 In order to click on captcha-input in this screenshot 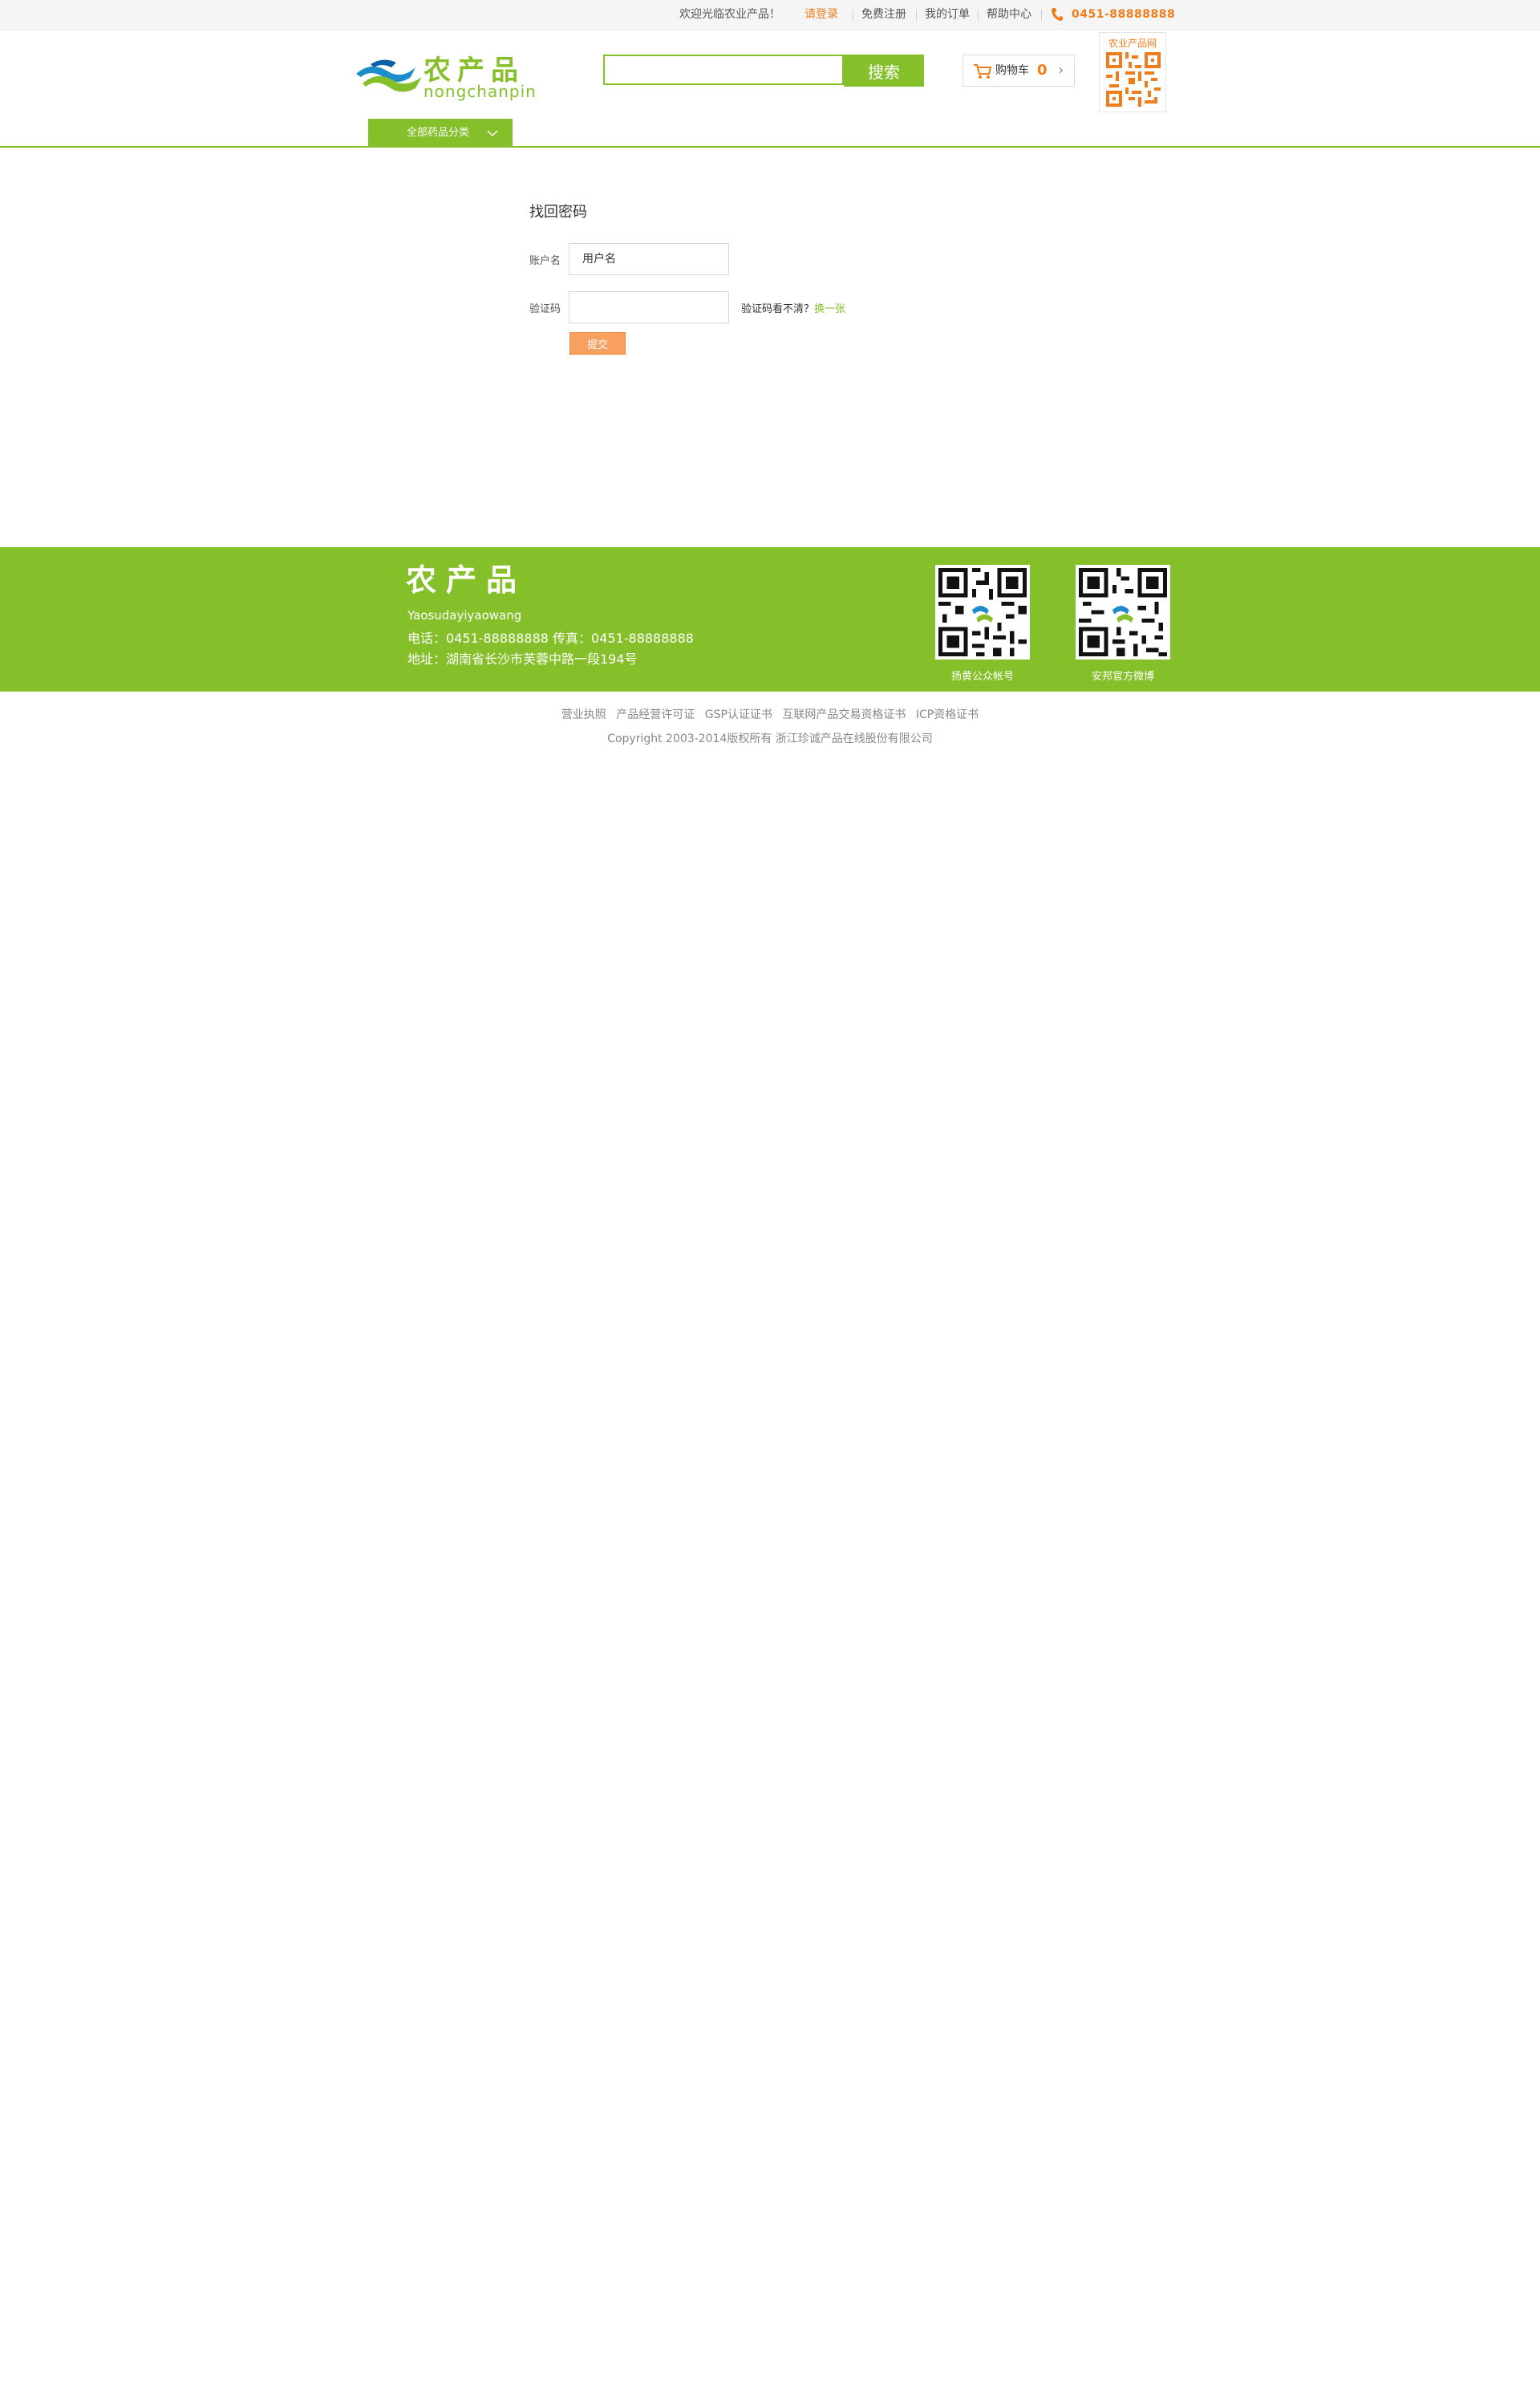, I will do `click(649, 307)`.